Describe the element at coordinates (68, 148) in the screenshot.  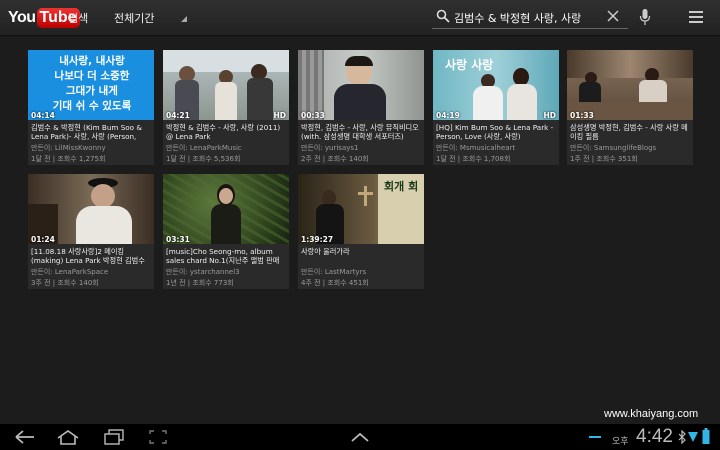
I see `video-uploader: 만든이: LilMissKwonny` at that location.